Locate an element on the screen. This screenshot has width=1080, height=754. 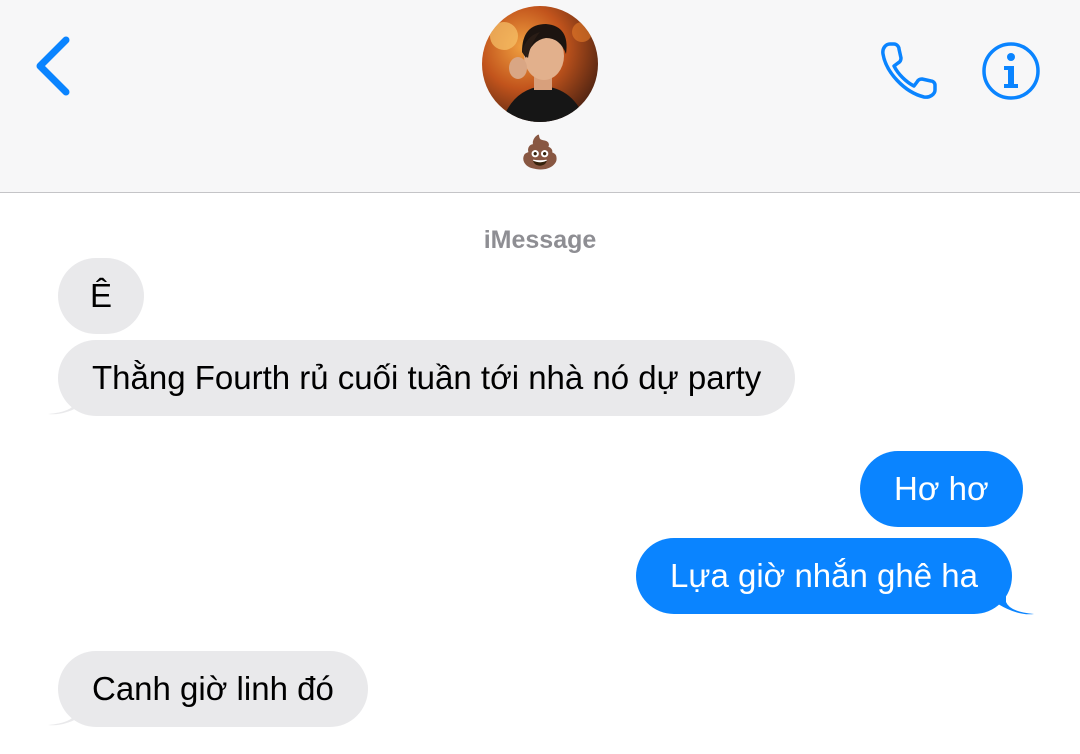
info-icon is located at coordinates (1011, 74).